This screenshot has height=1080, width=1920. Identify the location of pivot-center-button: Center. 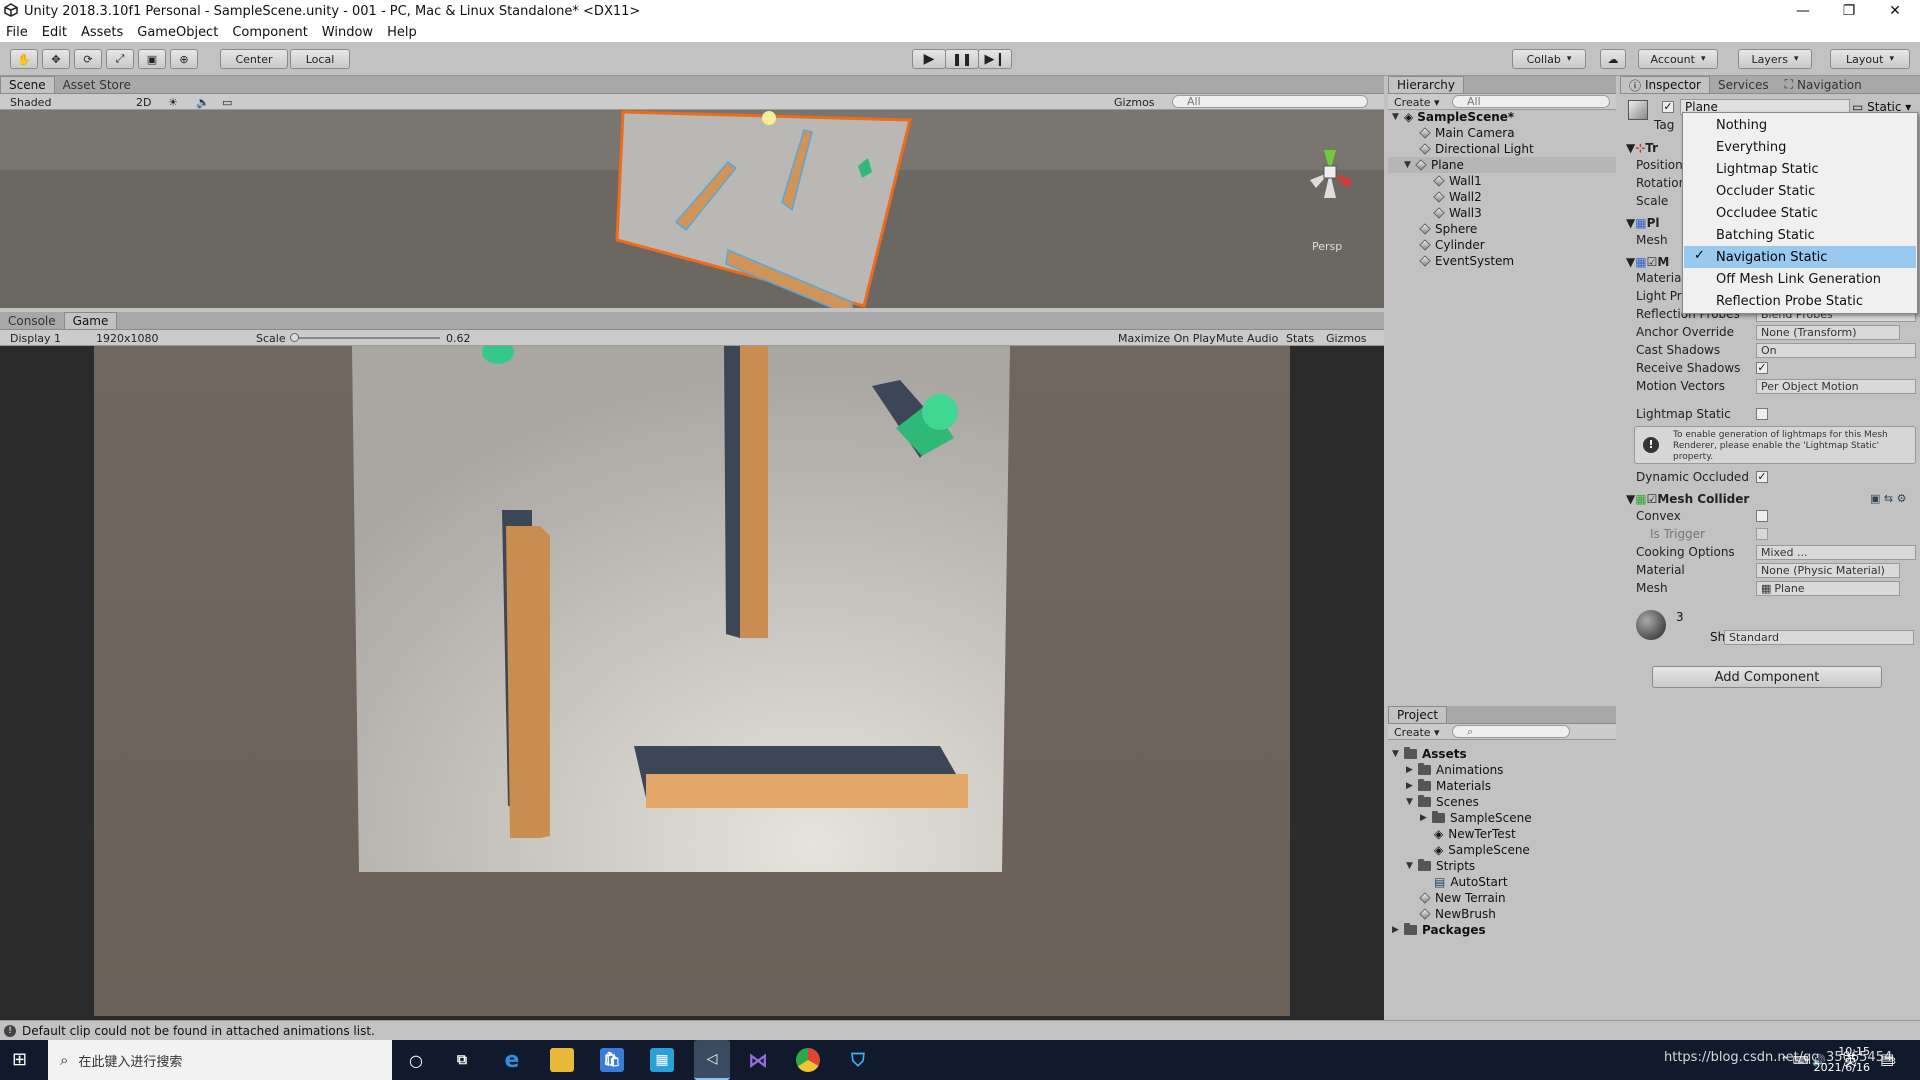
(254, 59).